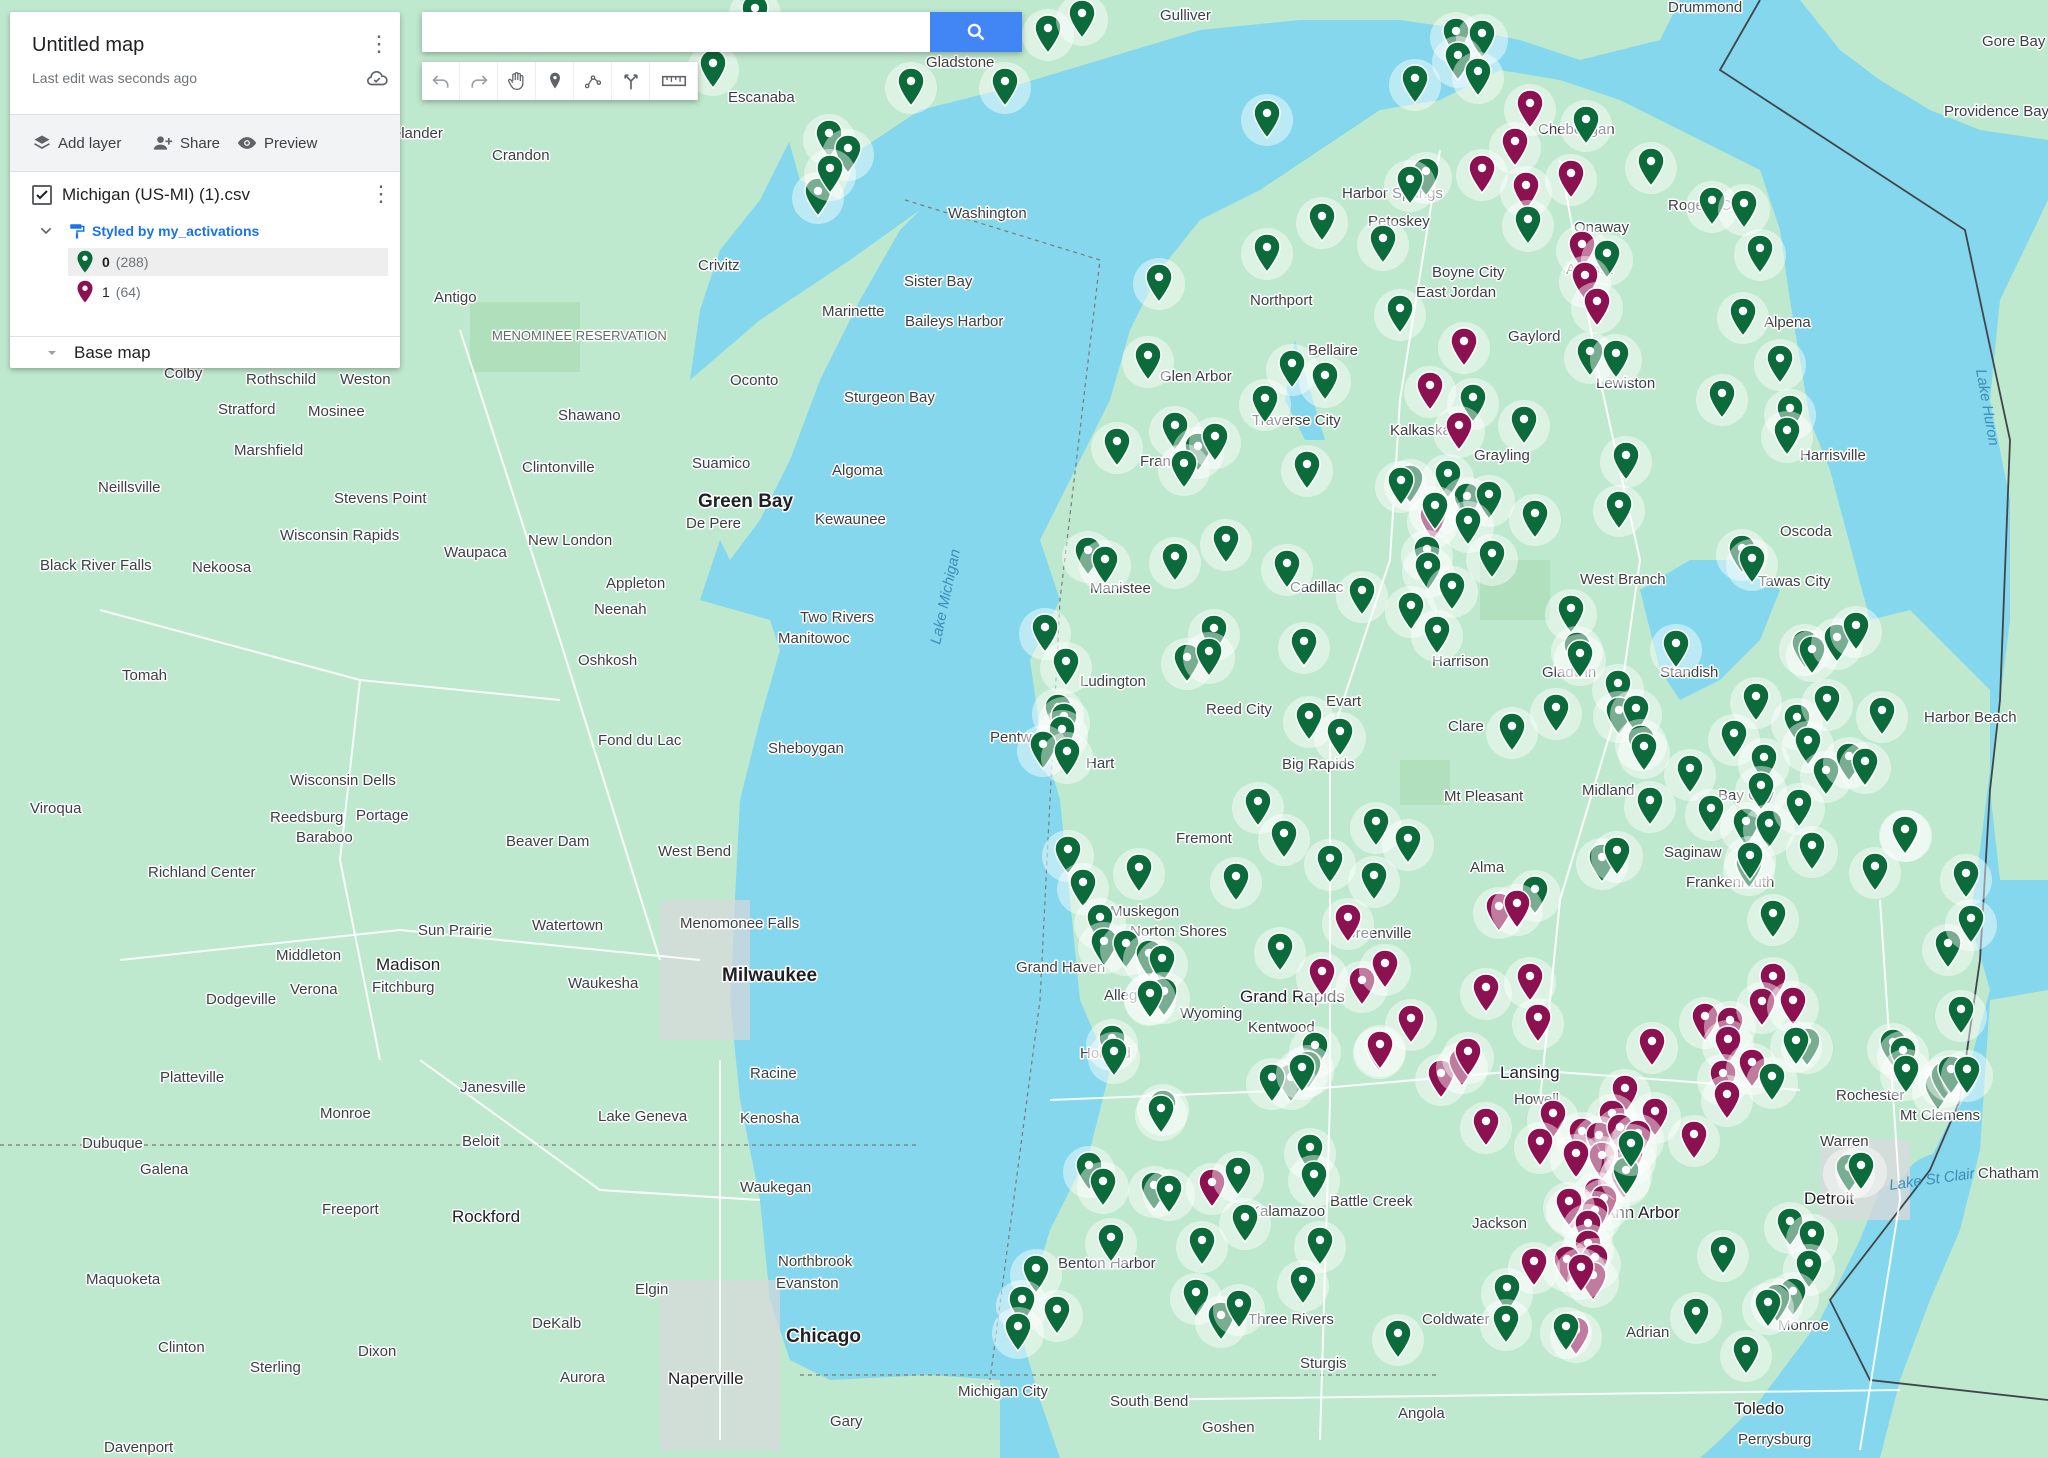 The width and height of the screenshot is (2048, 1458). What do you see at coordinates (42, 195) in the screenshot?
I see `layer-visibility-checkbox` at bounding box center [42, 195].